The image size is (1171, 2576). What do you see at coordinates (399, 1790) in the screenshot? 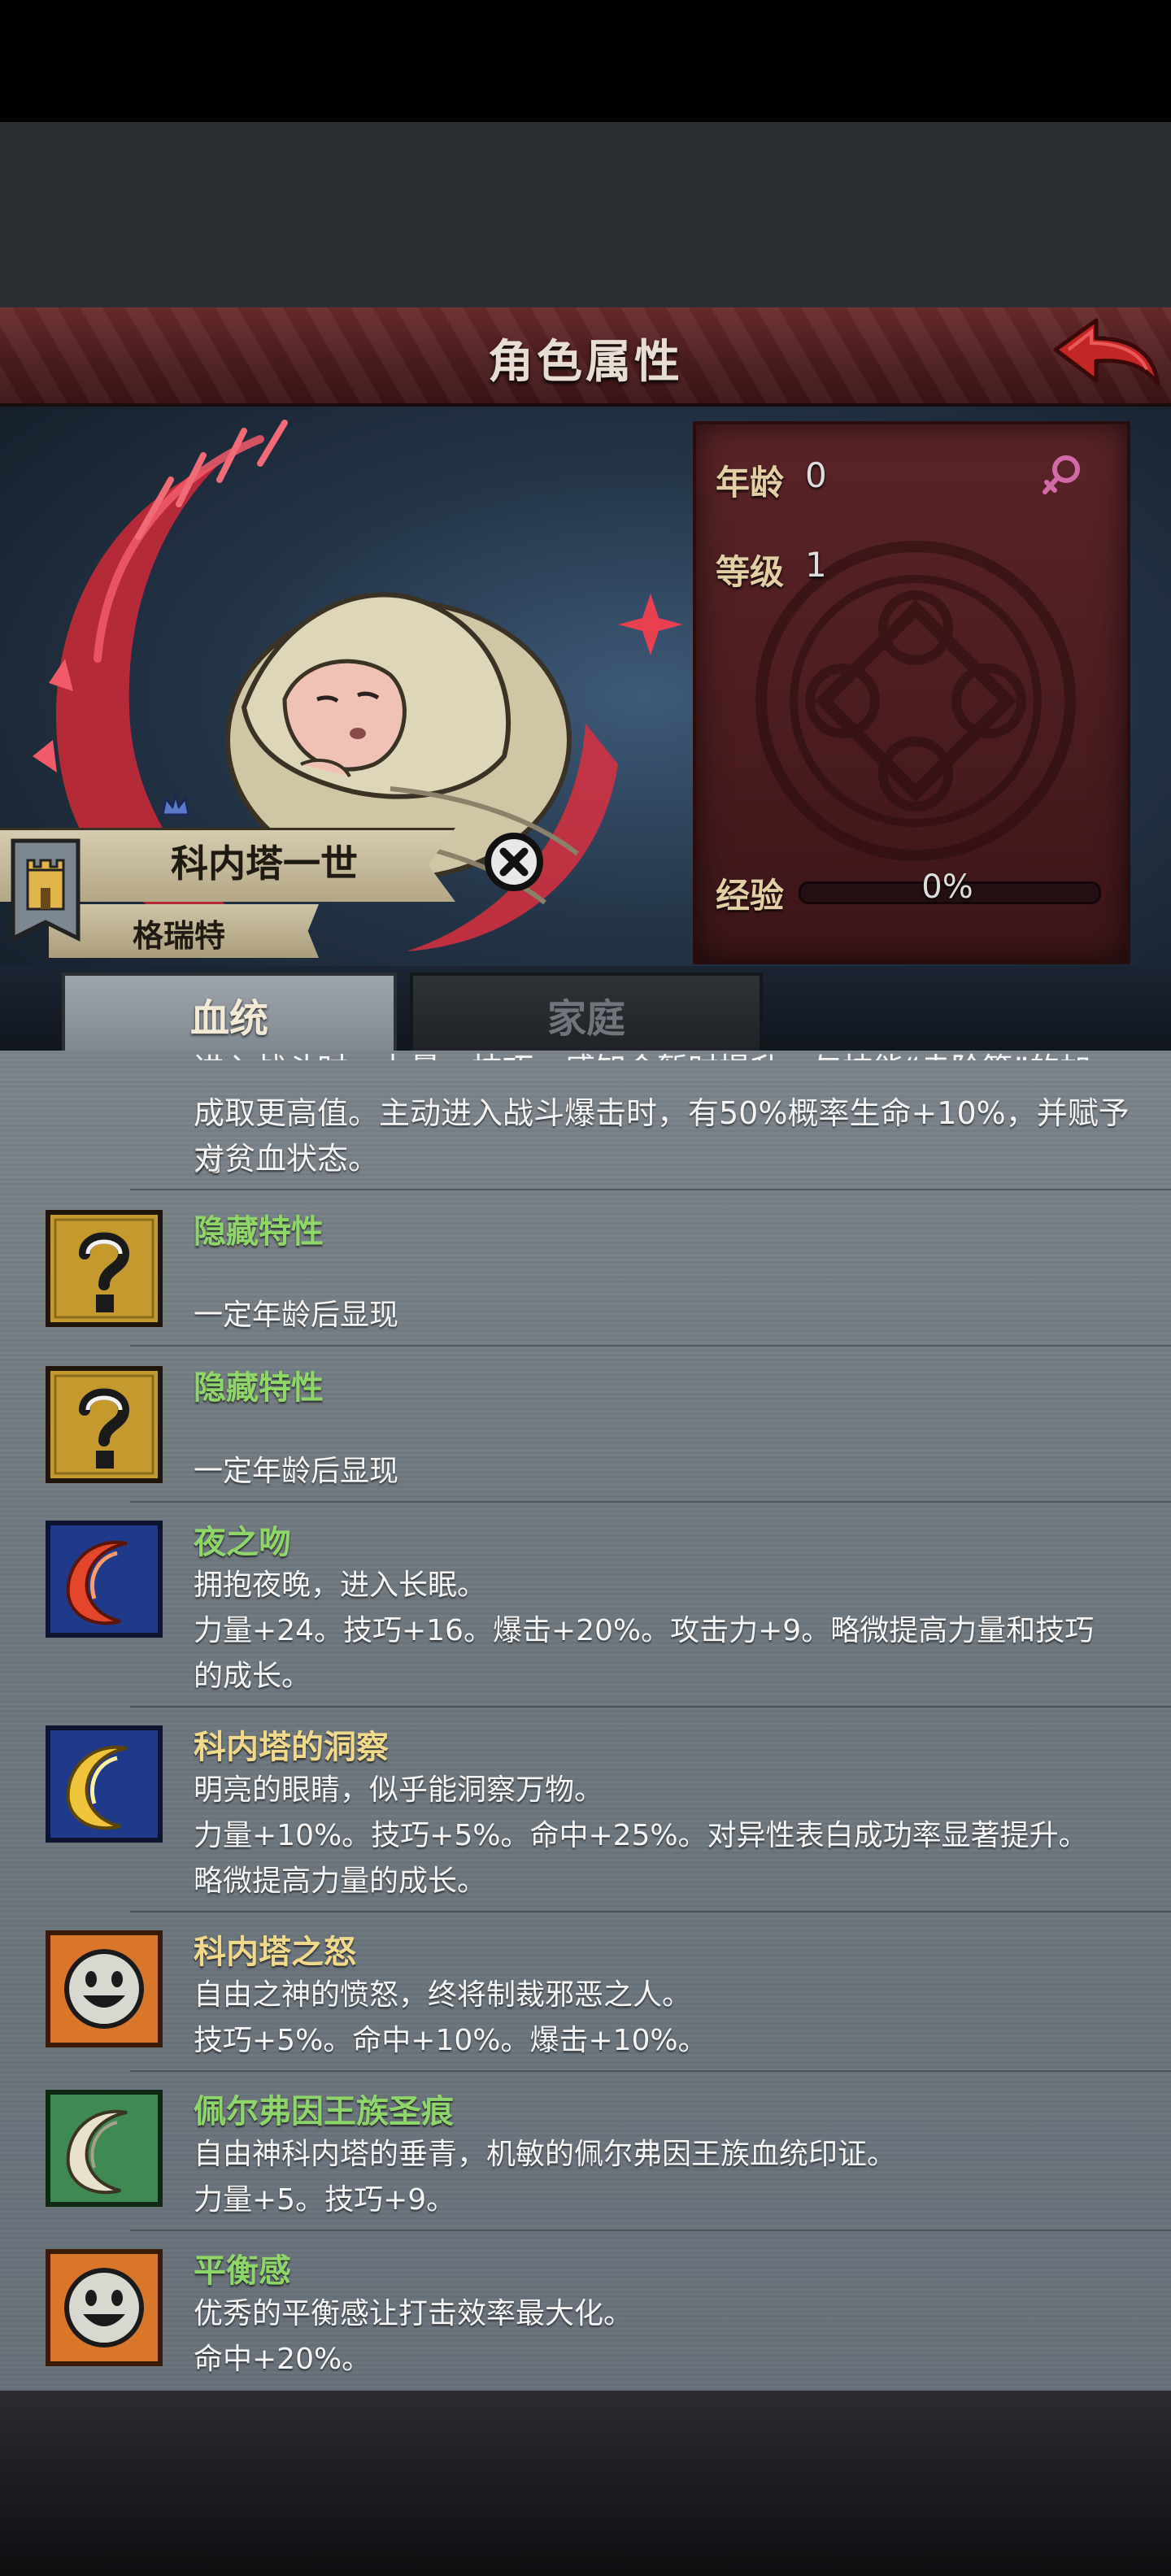
I see `trait-description: 明亮的眼睛，似乎能洞察万物。` at bounding box center [399, 1790].